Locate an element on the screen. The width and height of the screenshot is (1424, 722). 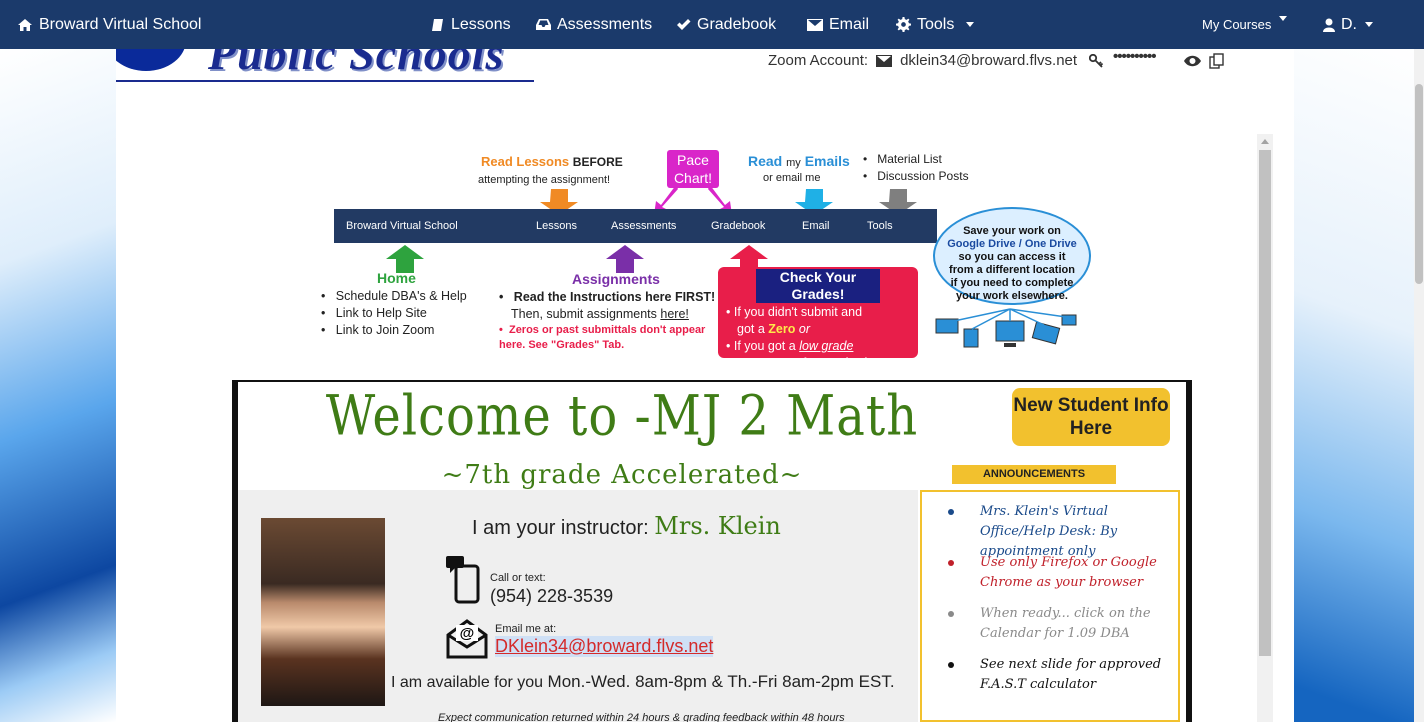
embed-scrollbar is located at coordinates (1265, 428).